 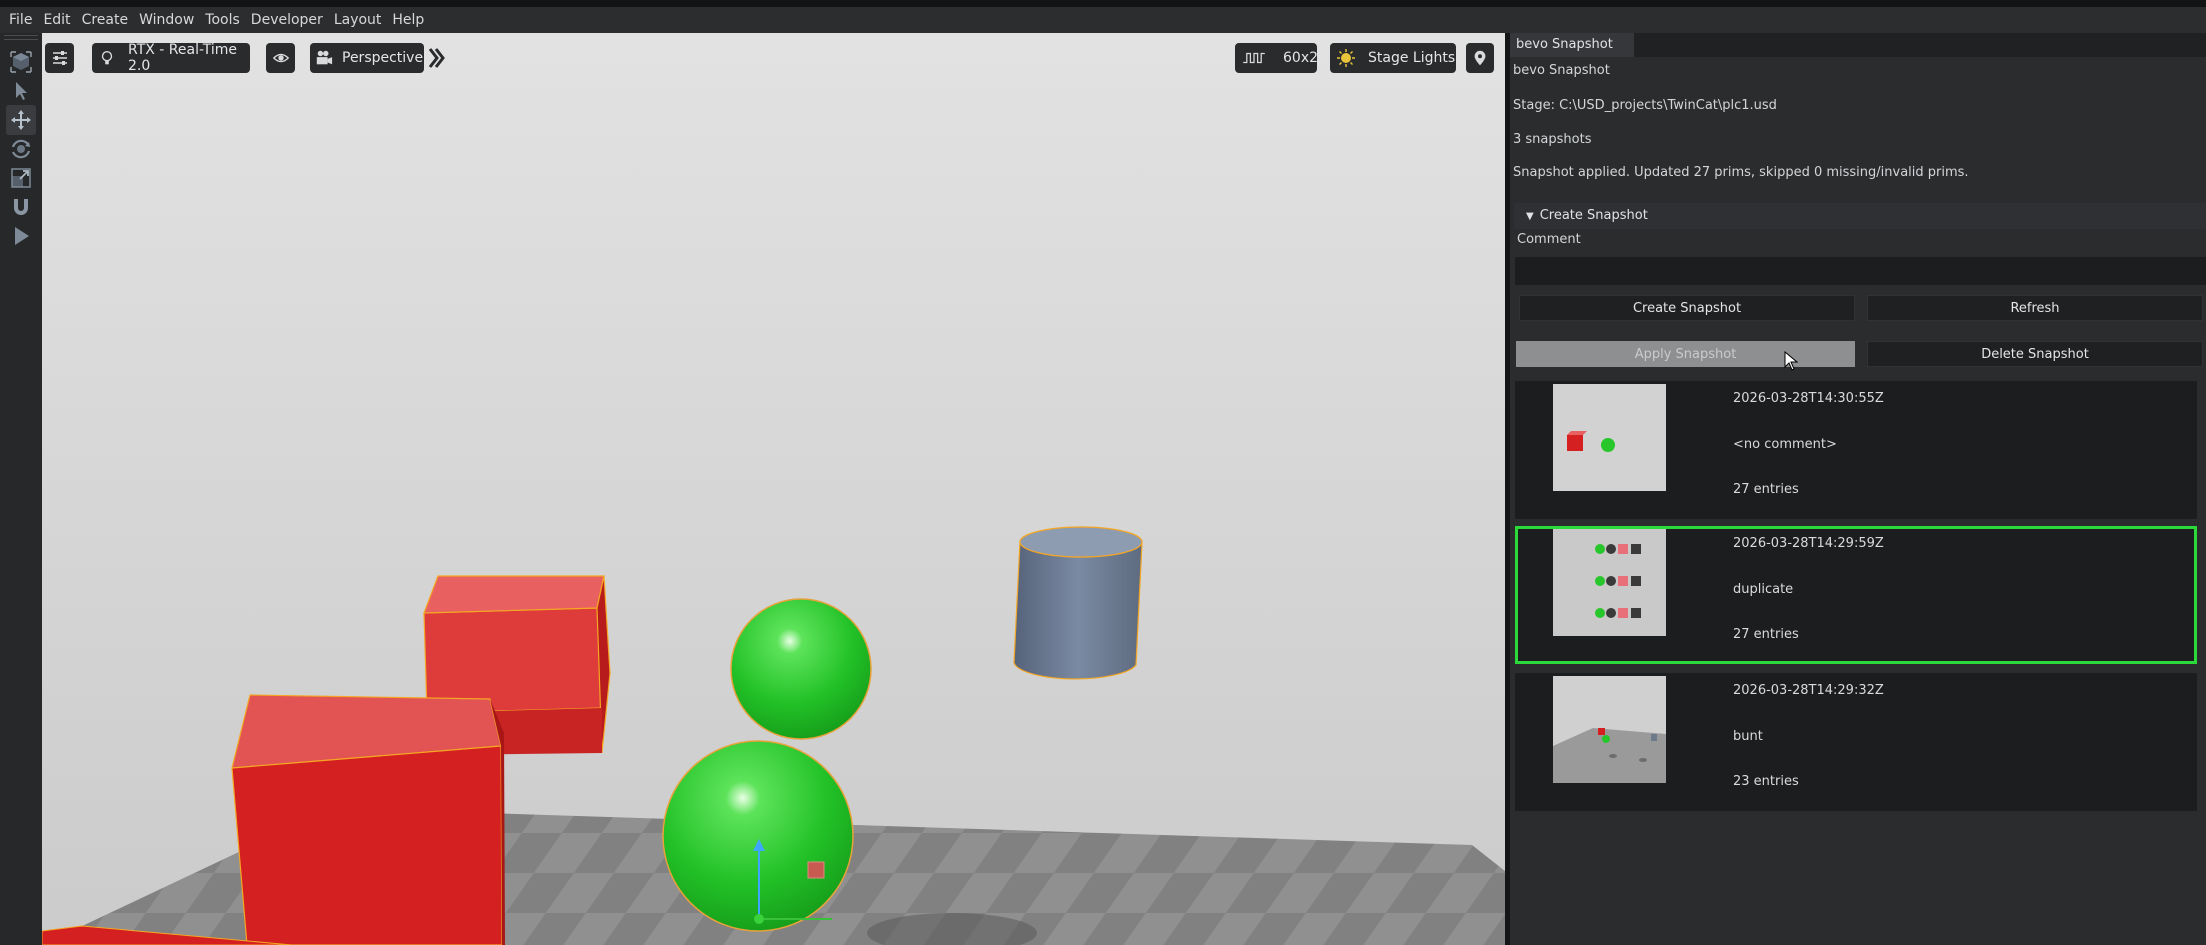 What do you see at coordinates (21, 178) in the screenshot?
I see `scale-icon` at bounding box center [21, 178].